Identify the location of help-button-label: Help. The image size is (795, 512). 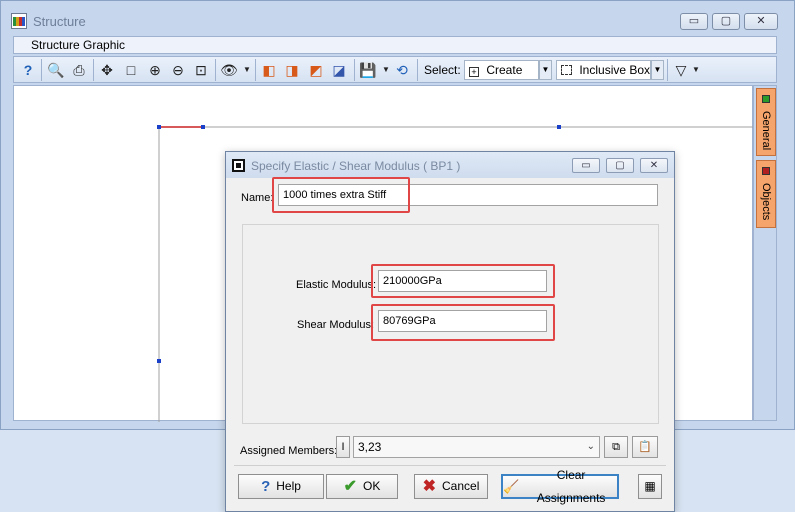
(288, 486).